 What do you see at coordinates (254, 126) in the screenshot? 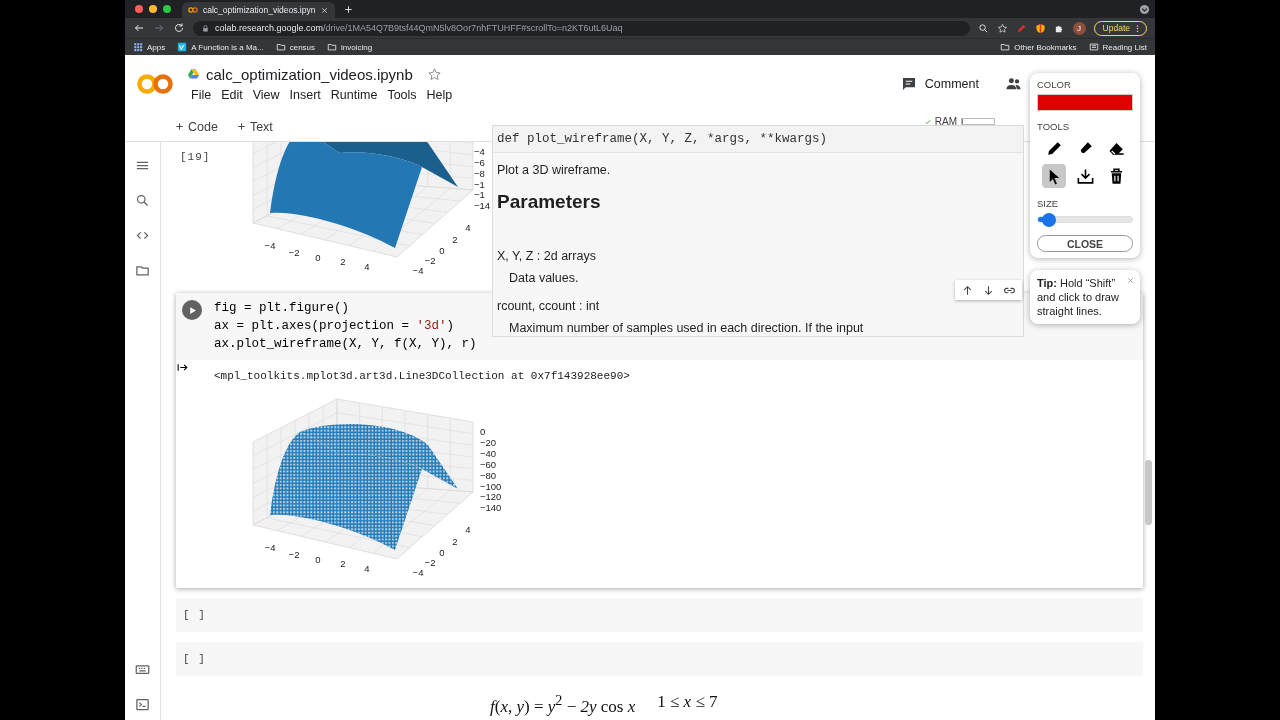
I see `add-cell-button: Text` at bounding box center [254, 126].